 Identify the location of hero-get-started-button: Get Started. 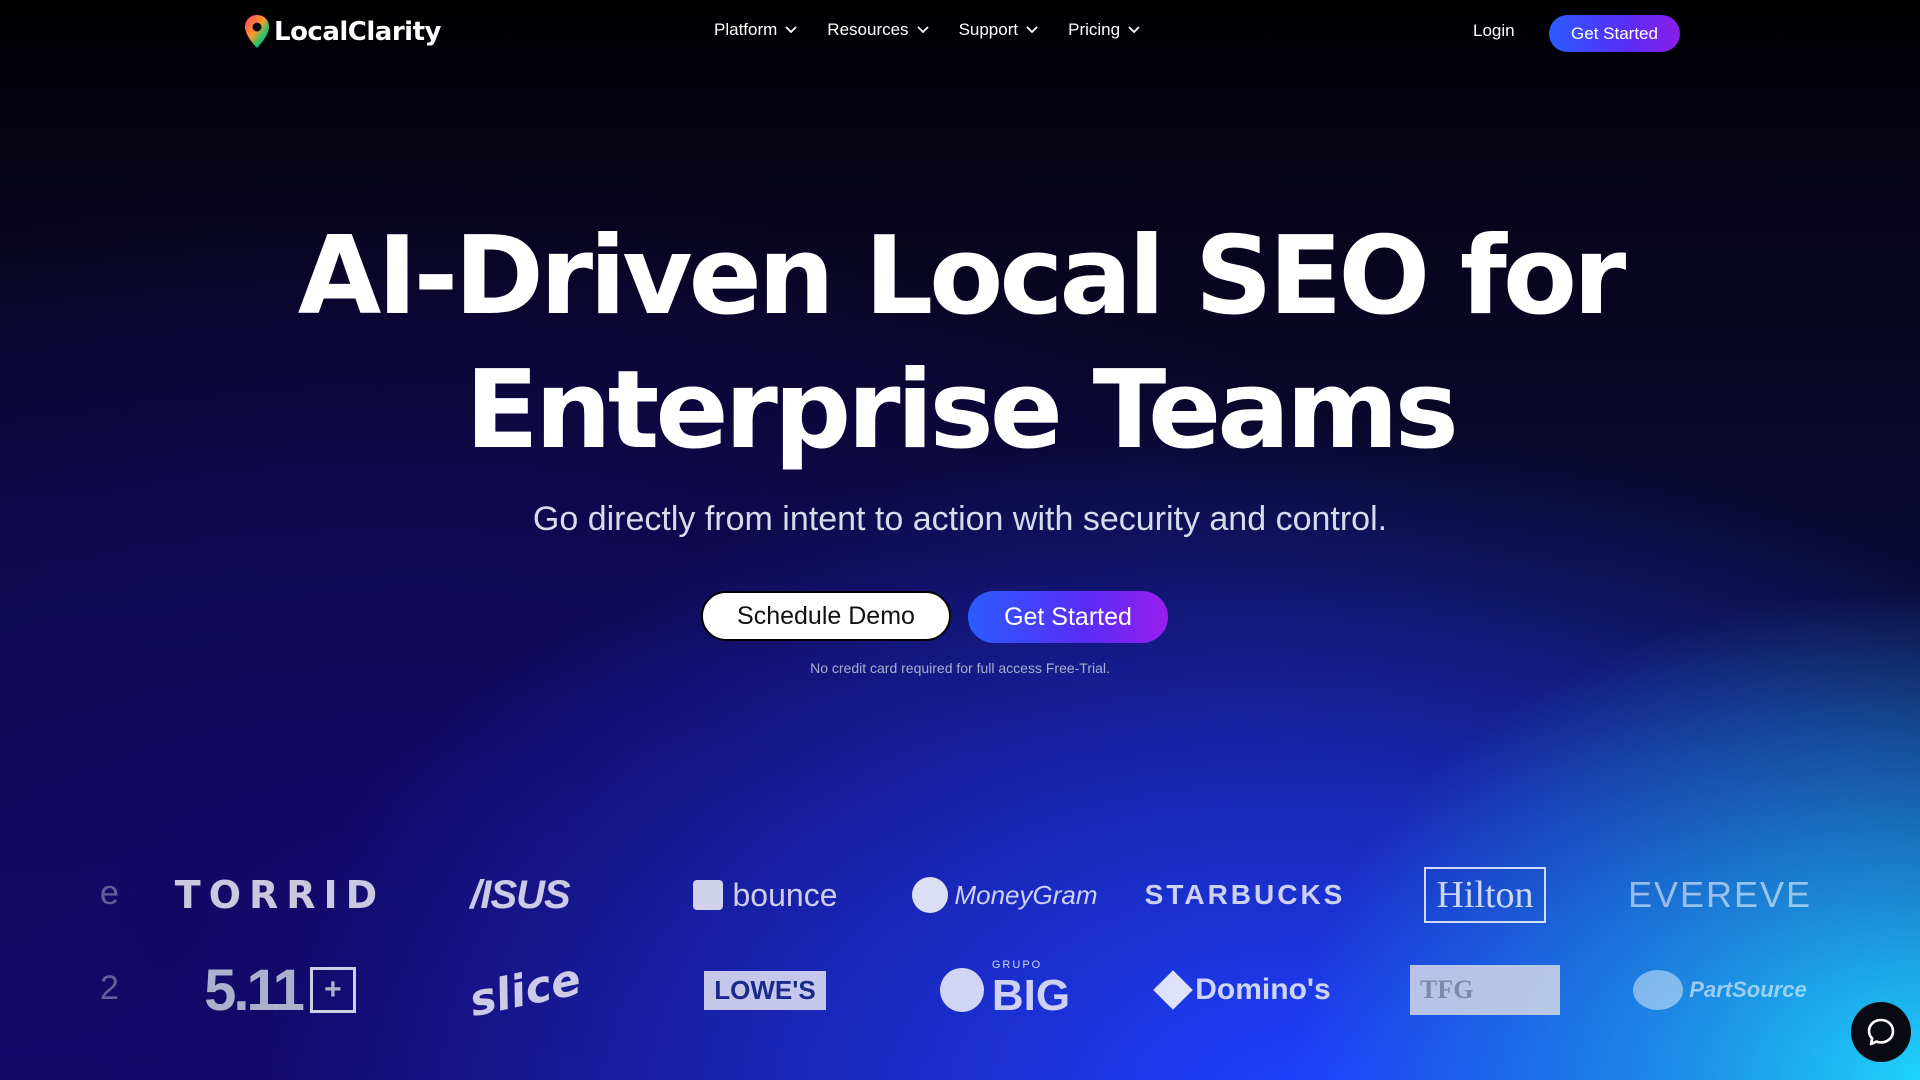
(1068, 617).